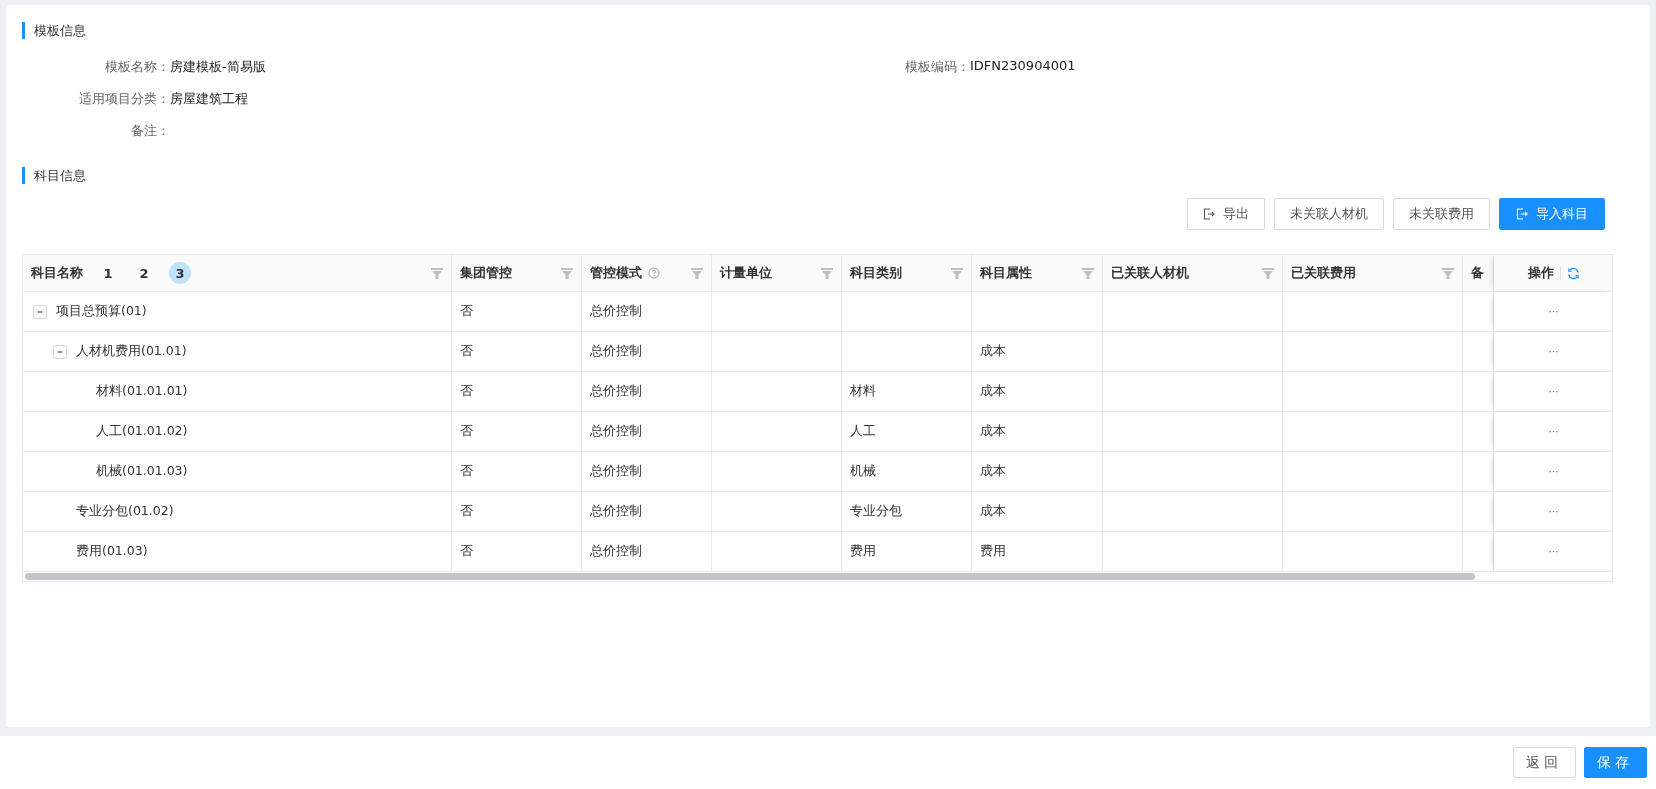  What do you see at coordinates (863, 391) in the screenshot?
I see `table-cell: 材料` at bounding box center [863, 391].